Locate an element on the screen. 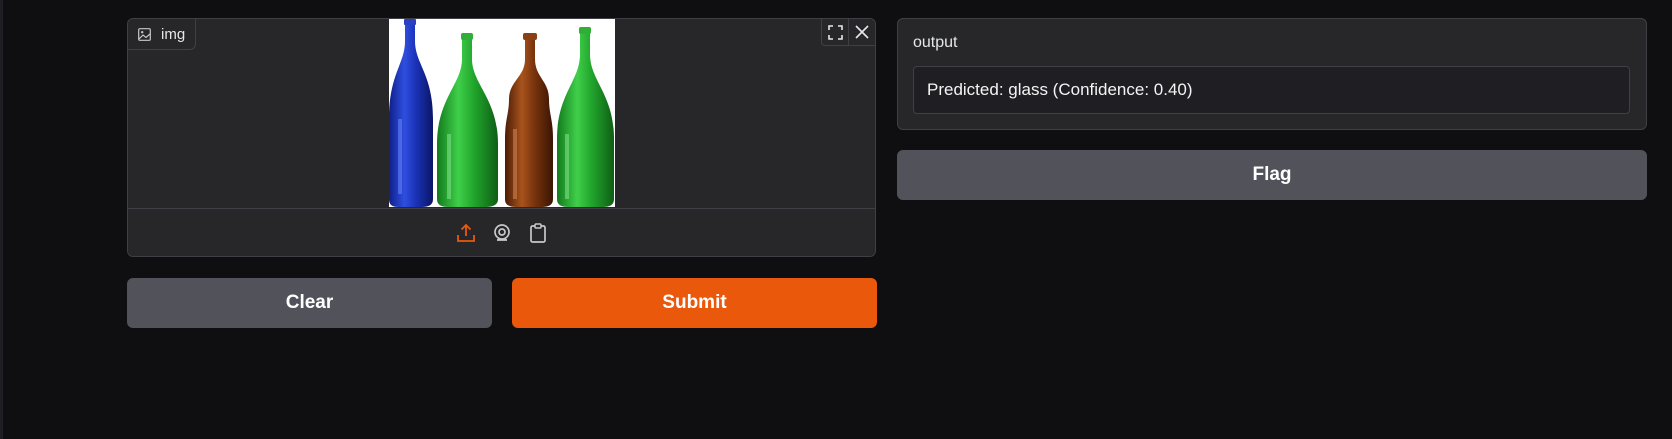 The height and width of the screenshot is (439, 1672). clear-button: Clear is located at coordinates (309, 303).